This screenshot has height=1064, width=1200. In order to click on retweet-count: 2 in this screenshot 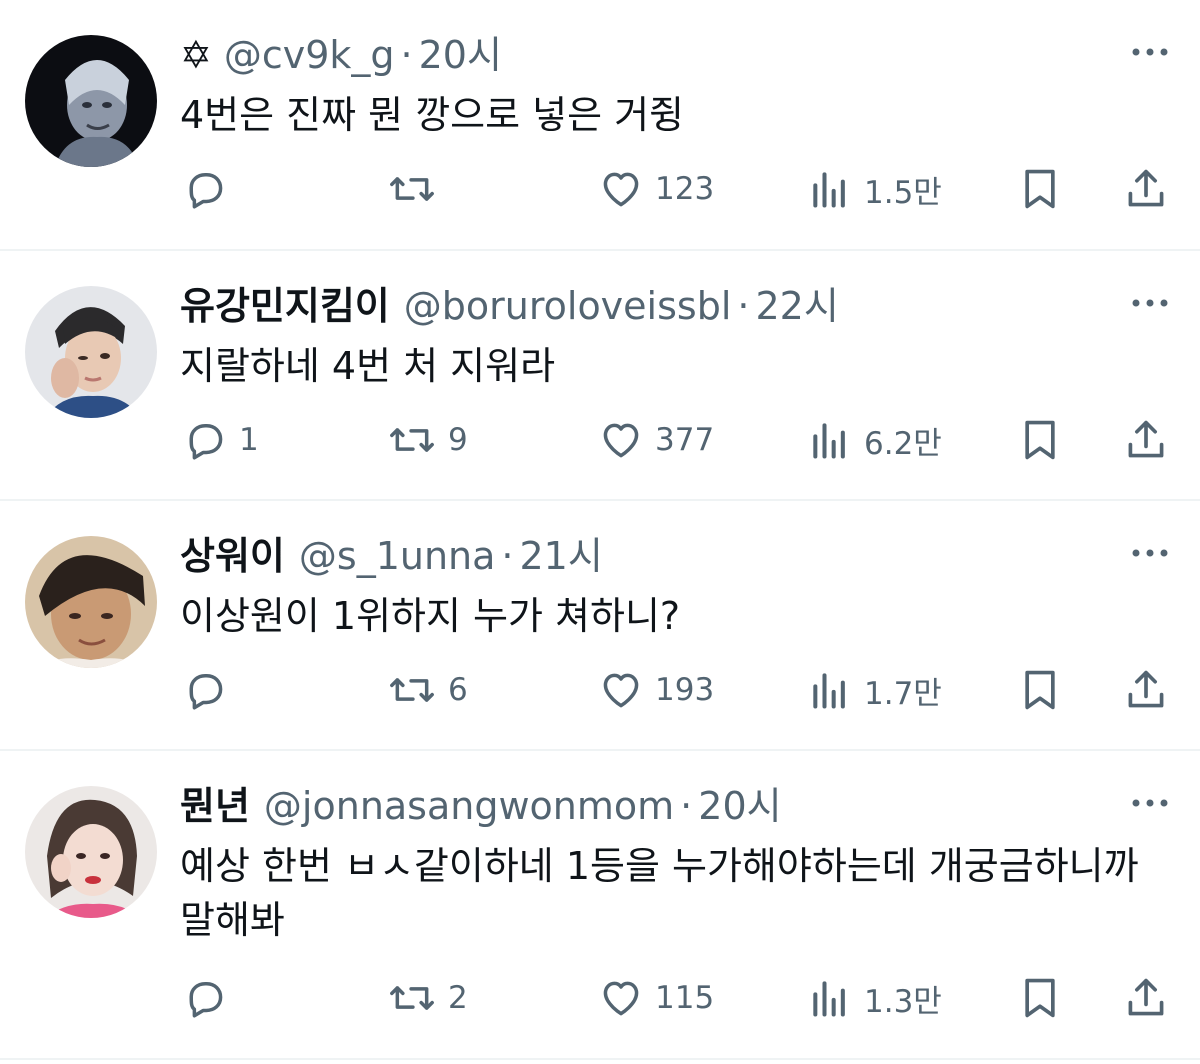, I will do `click(458, 998)`.